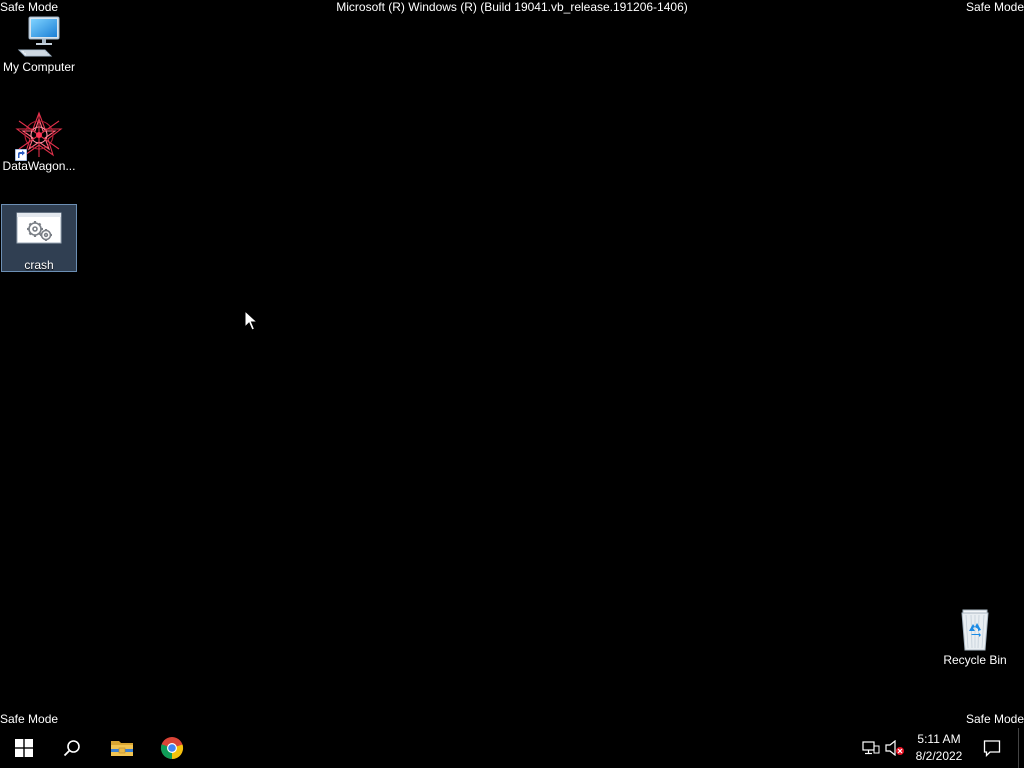  I want to click on action-center-button, so click(992, 748).